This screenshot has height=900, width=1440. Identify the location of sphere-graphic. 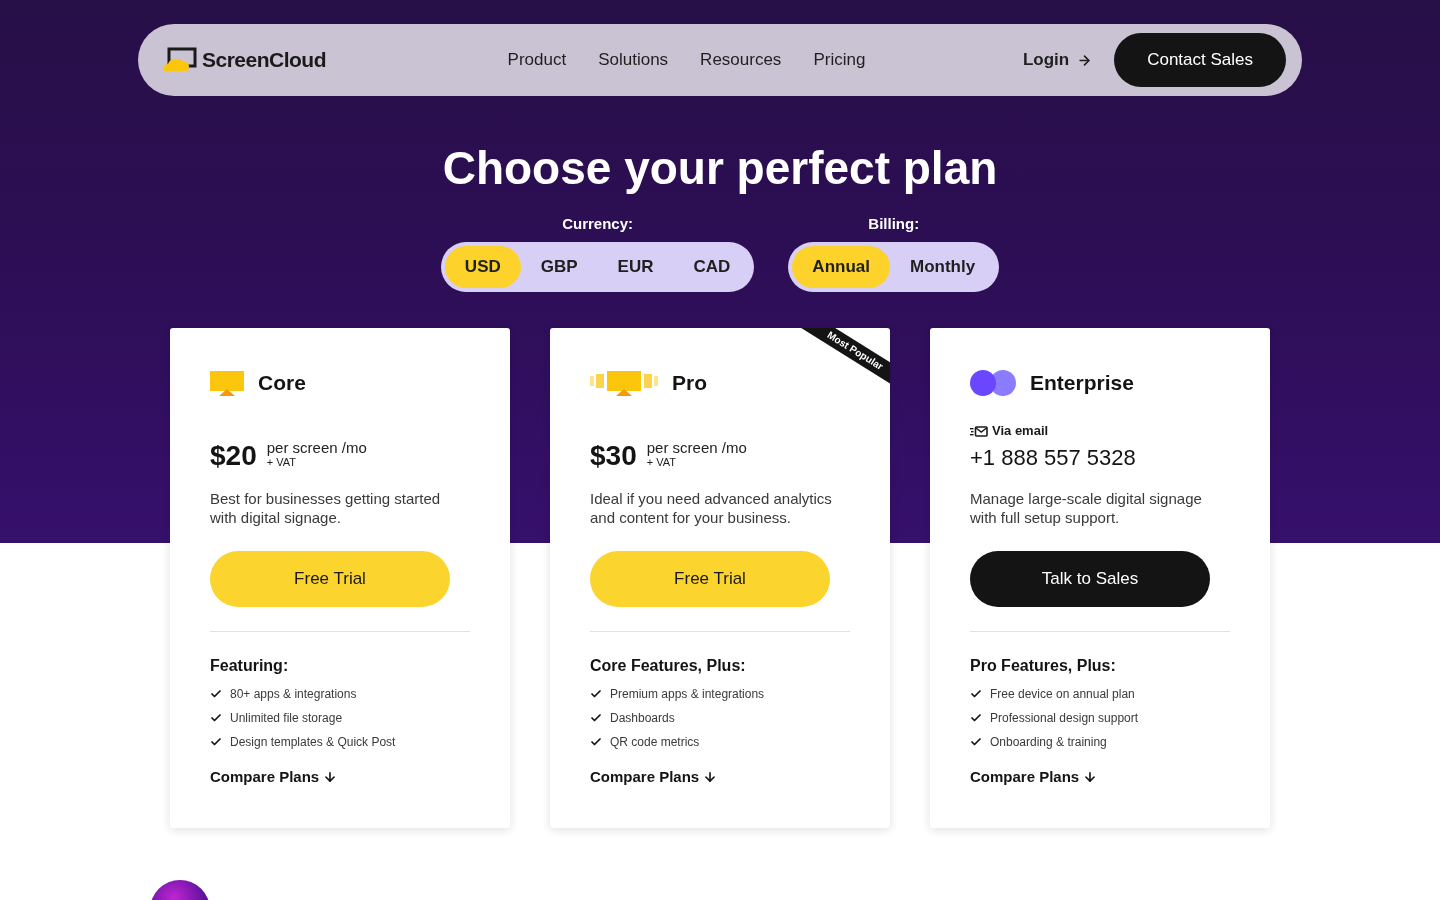
(180, 890).